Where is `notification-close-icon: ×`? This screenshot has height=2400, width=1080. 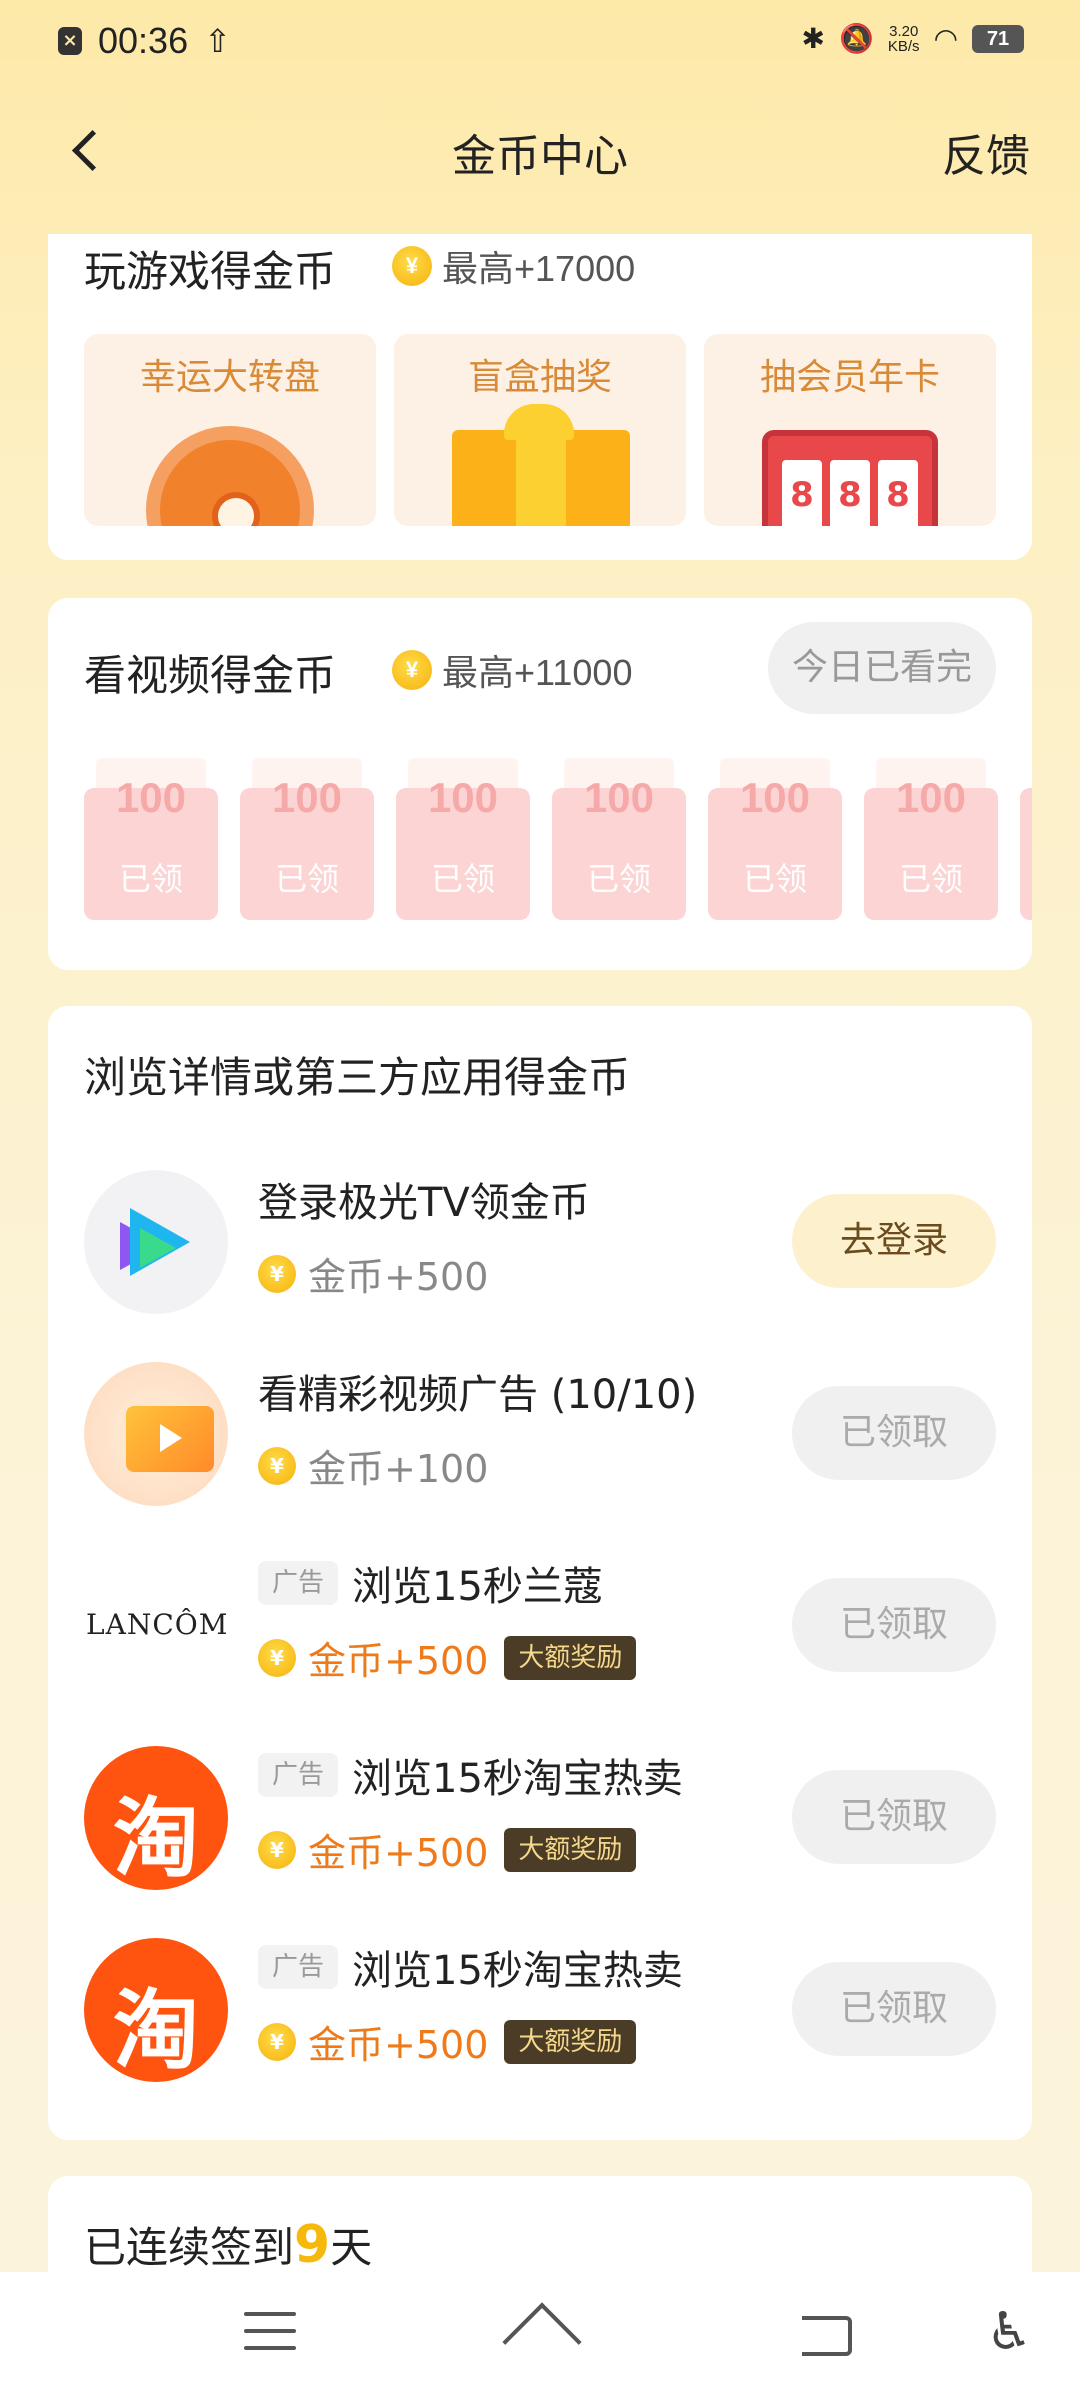 notification-close-icon: × is located at coordinates (70, 41).